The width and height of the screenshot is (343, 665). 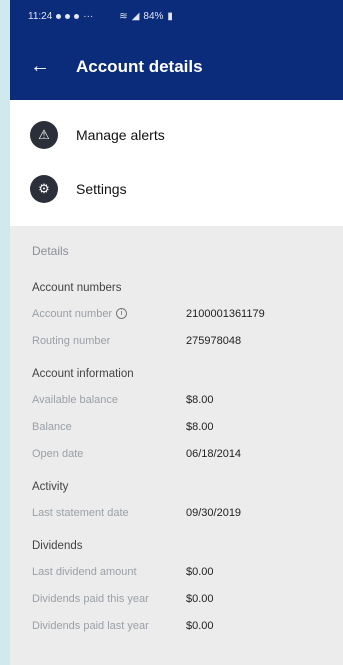 What do you see at coordinates (153, 16) in the screenshot?
I see `battery-level: 84%` at bounding box center [153, 16].